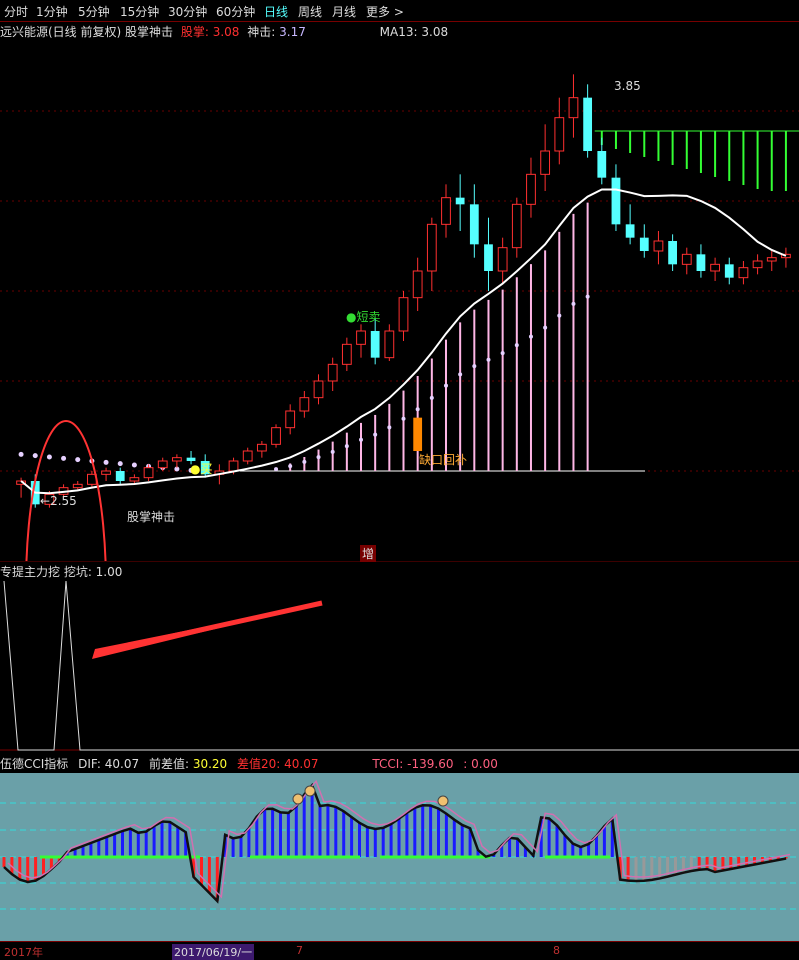 This screenshot has width=799, height=960. What do you see at coordinates (310, 11) in the screenshot?
I see `tab-7: 周线` at bounding box center [310, 11].